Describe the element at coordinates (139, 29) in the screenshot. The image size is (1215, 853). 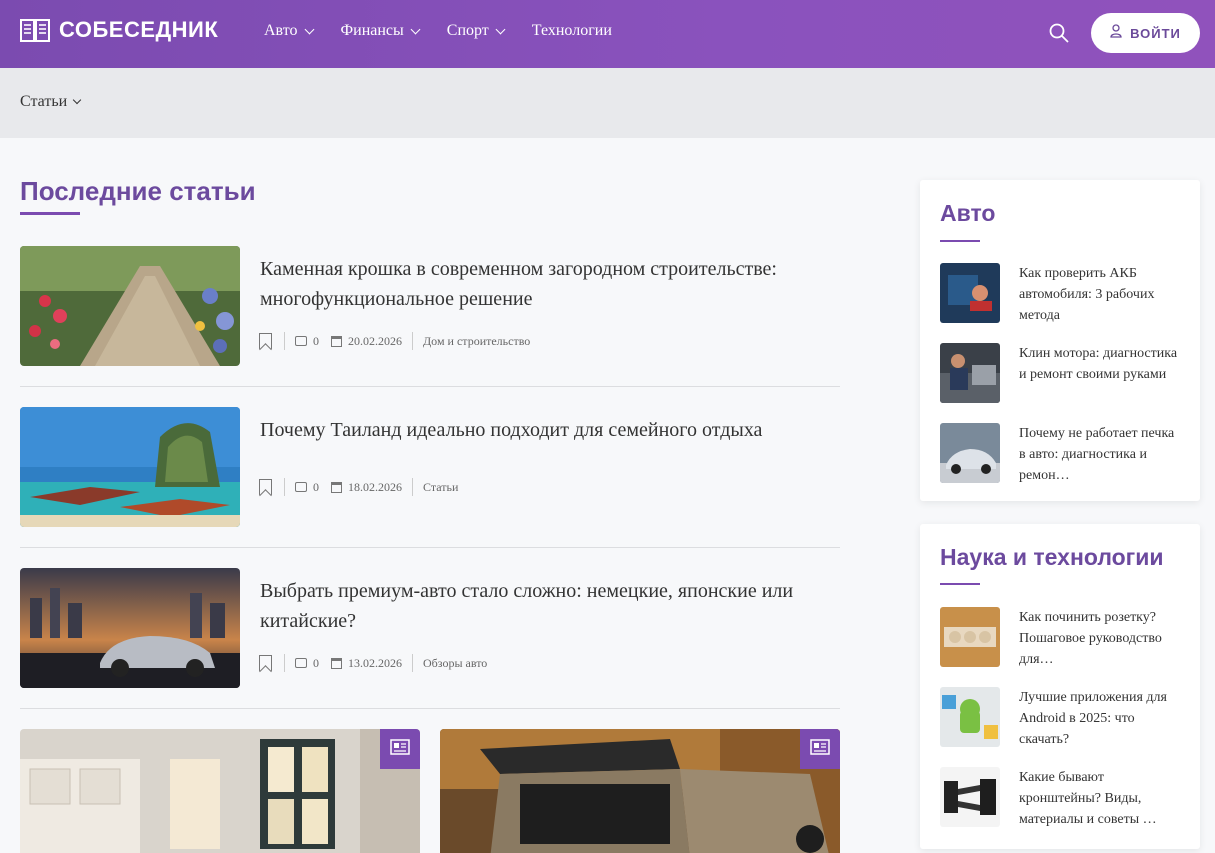
I see `logo-text: СОБЕСЕДНИК` at that location.